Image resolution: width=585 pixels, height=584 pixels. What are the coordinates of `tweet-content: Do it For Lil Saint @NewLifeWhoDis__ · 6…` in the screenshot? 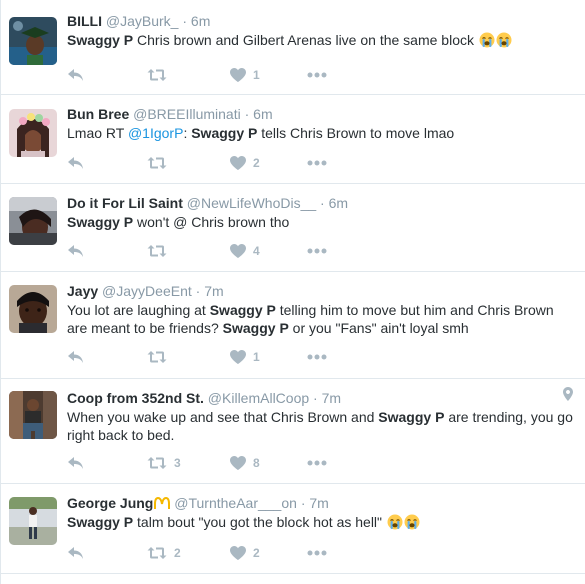 It's located at (321, 207).